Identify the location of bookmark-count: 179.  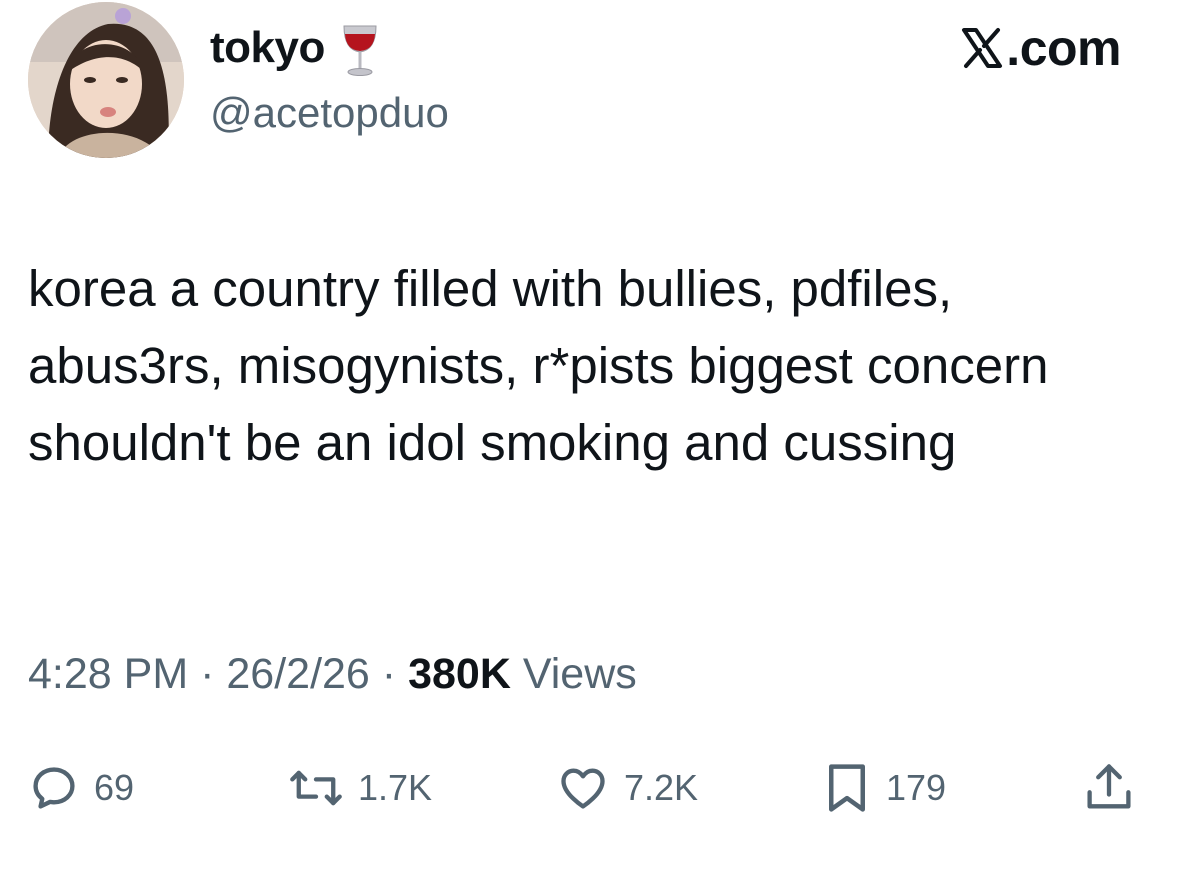
(916, 787).